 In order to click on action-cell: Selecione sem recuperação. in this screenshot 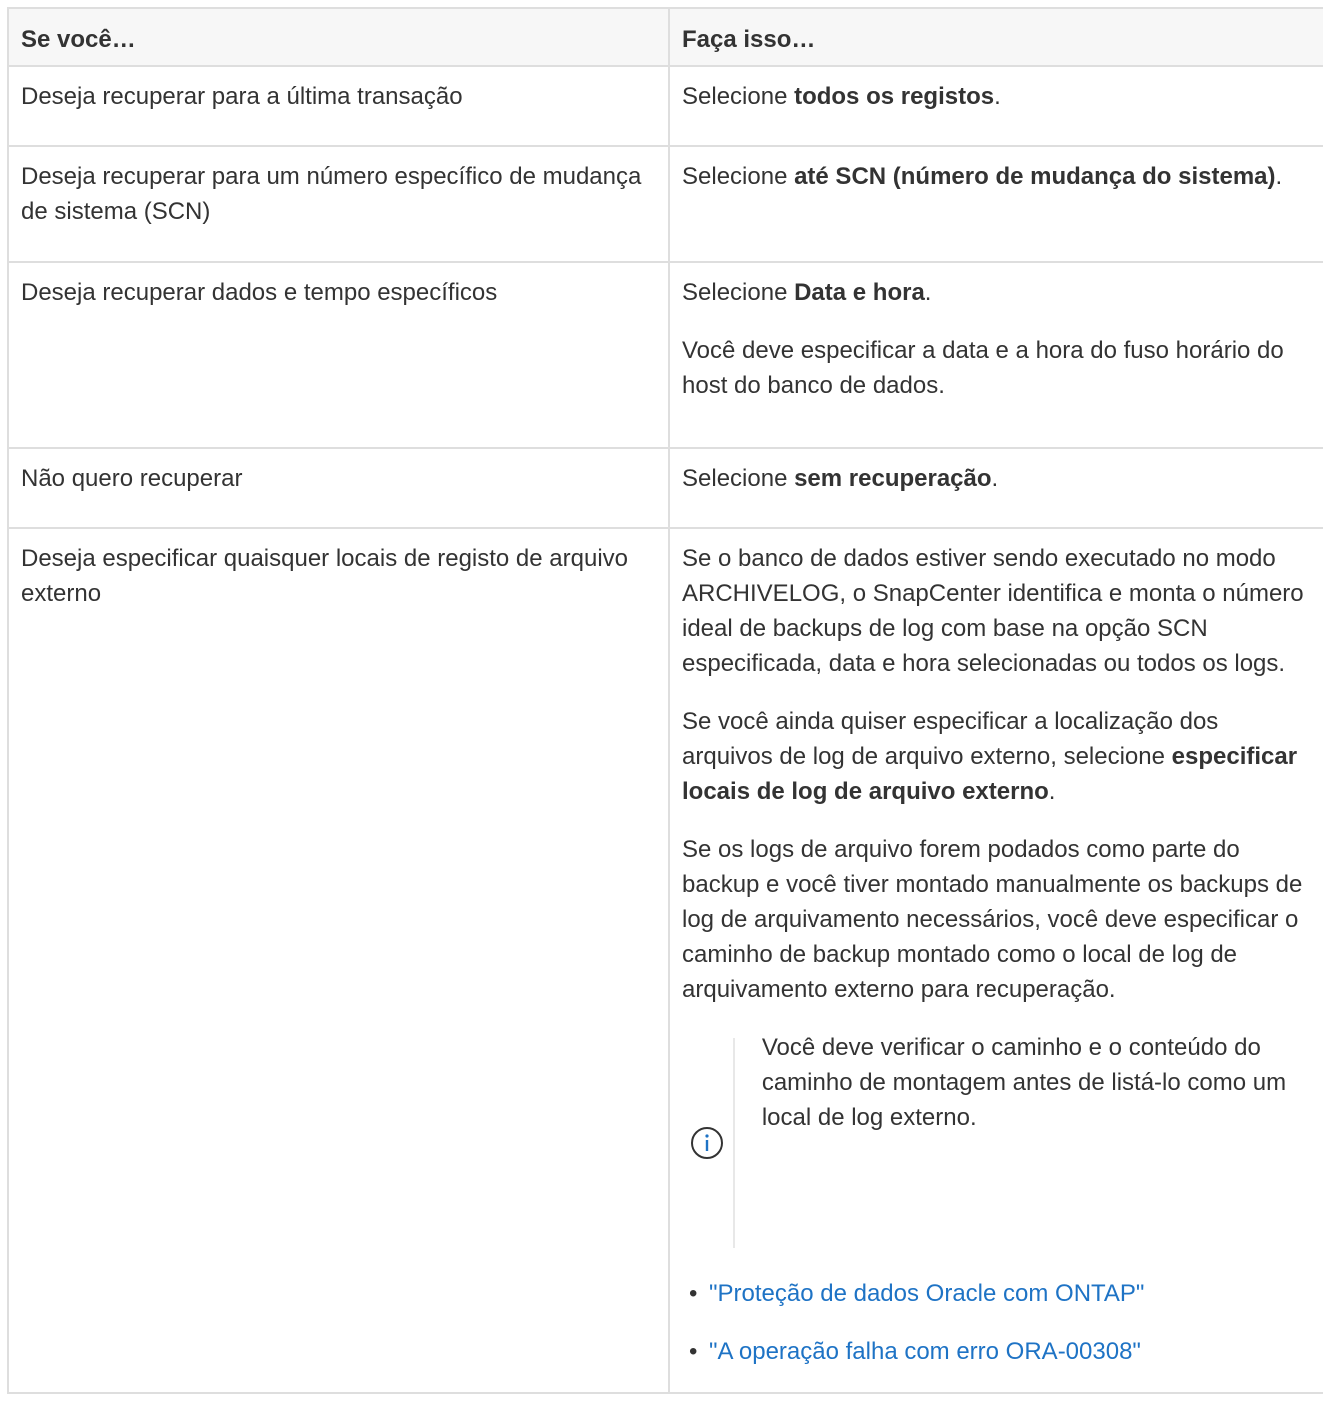, I will do `click(995, 488)`.